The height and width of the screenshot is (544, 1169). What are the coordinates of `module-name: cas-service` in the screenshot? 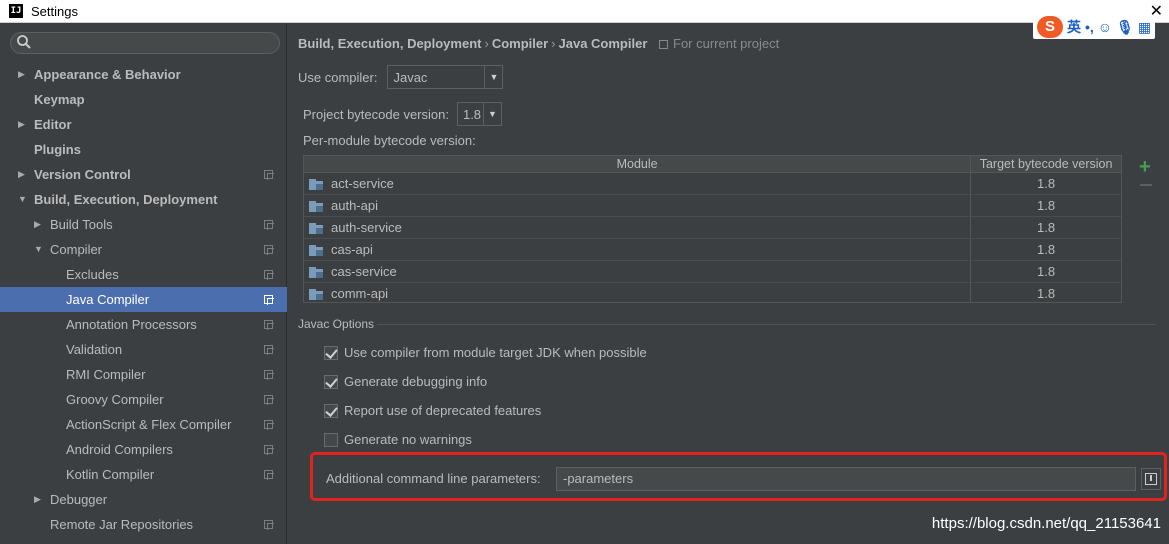 It's located at (364, 271).